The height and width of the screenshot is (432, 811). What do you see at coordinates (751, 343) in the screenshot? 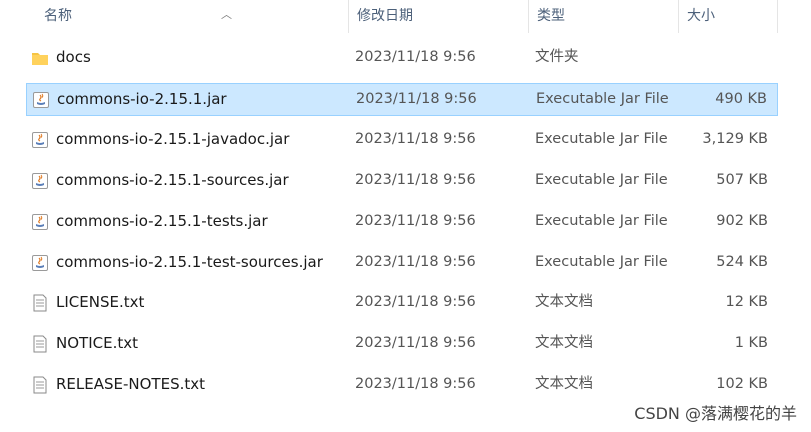
I see `file-size: 1 KB` at bounding box center [751, 343].